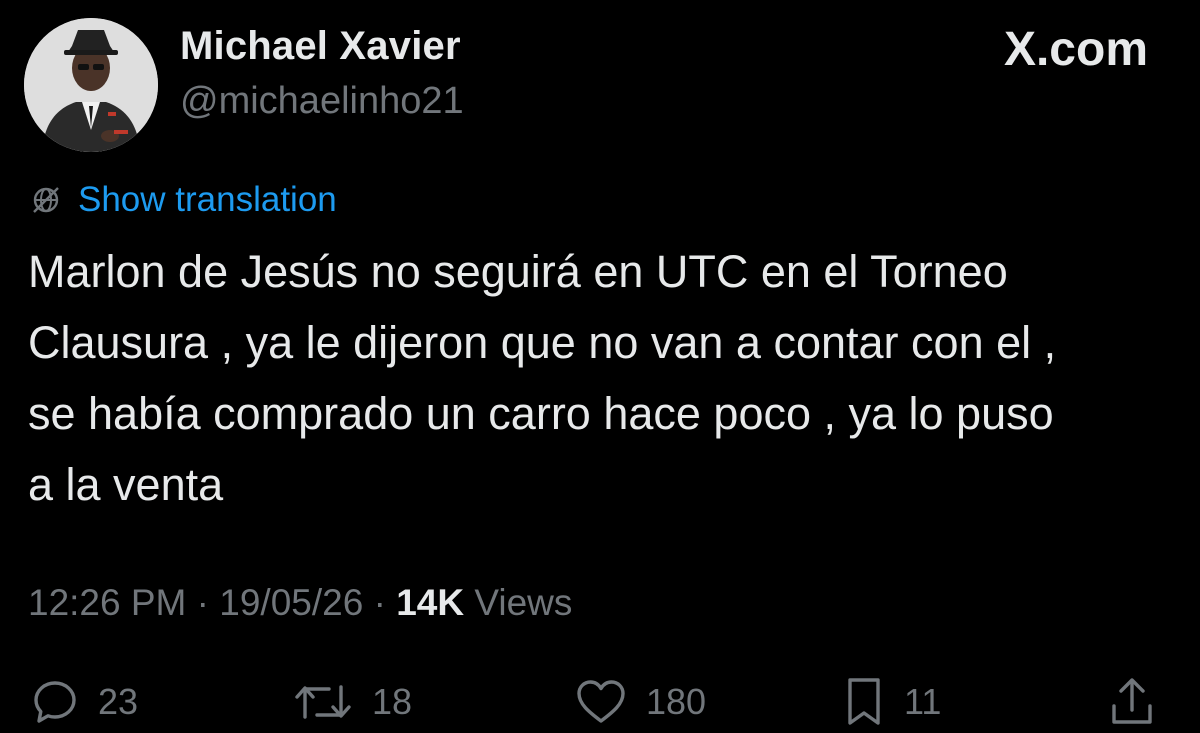 This screenshot has width=1200, height=733. I want to click on like-button: 180, so click(640, 702).